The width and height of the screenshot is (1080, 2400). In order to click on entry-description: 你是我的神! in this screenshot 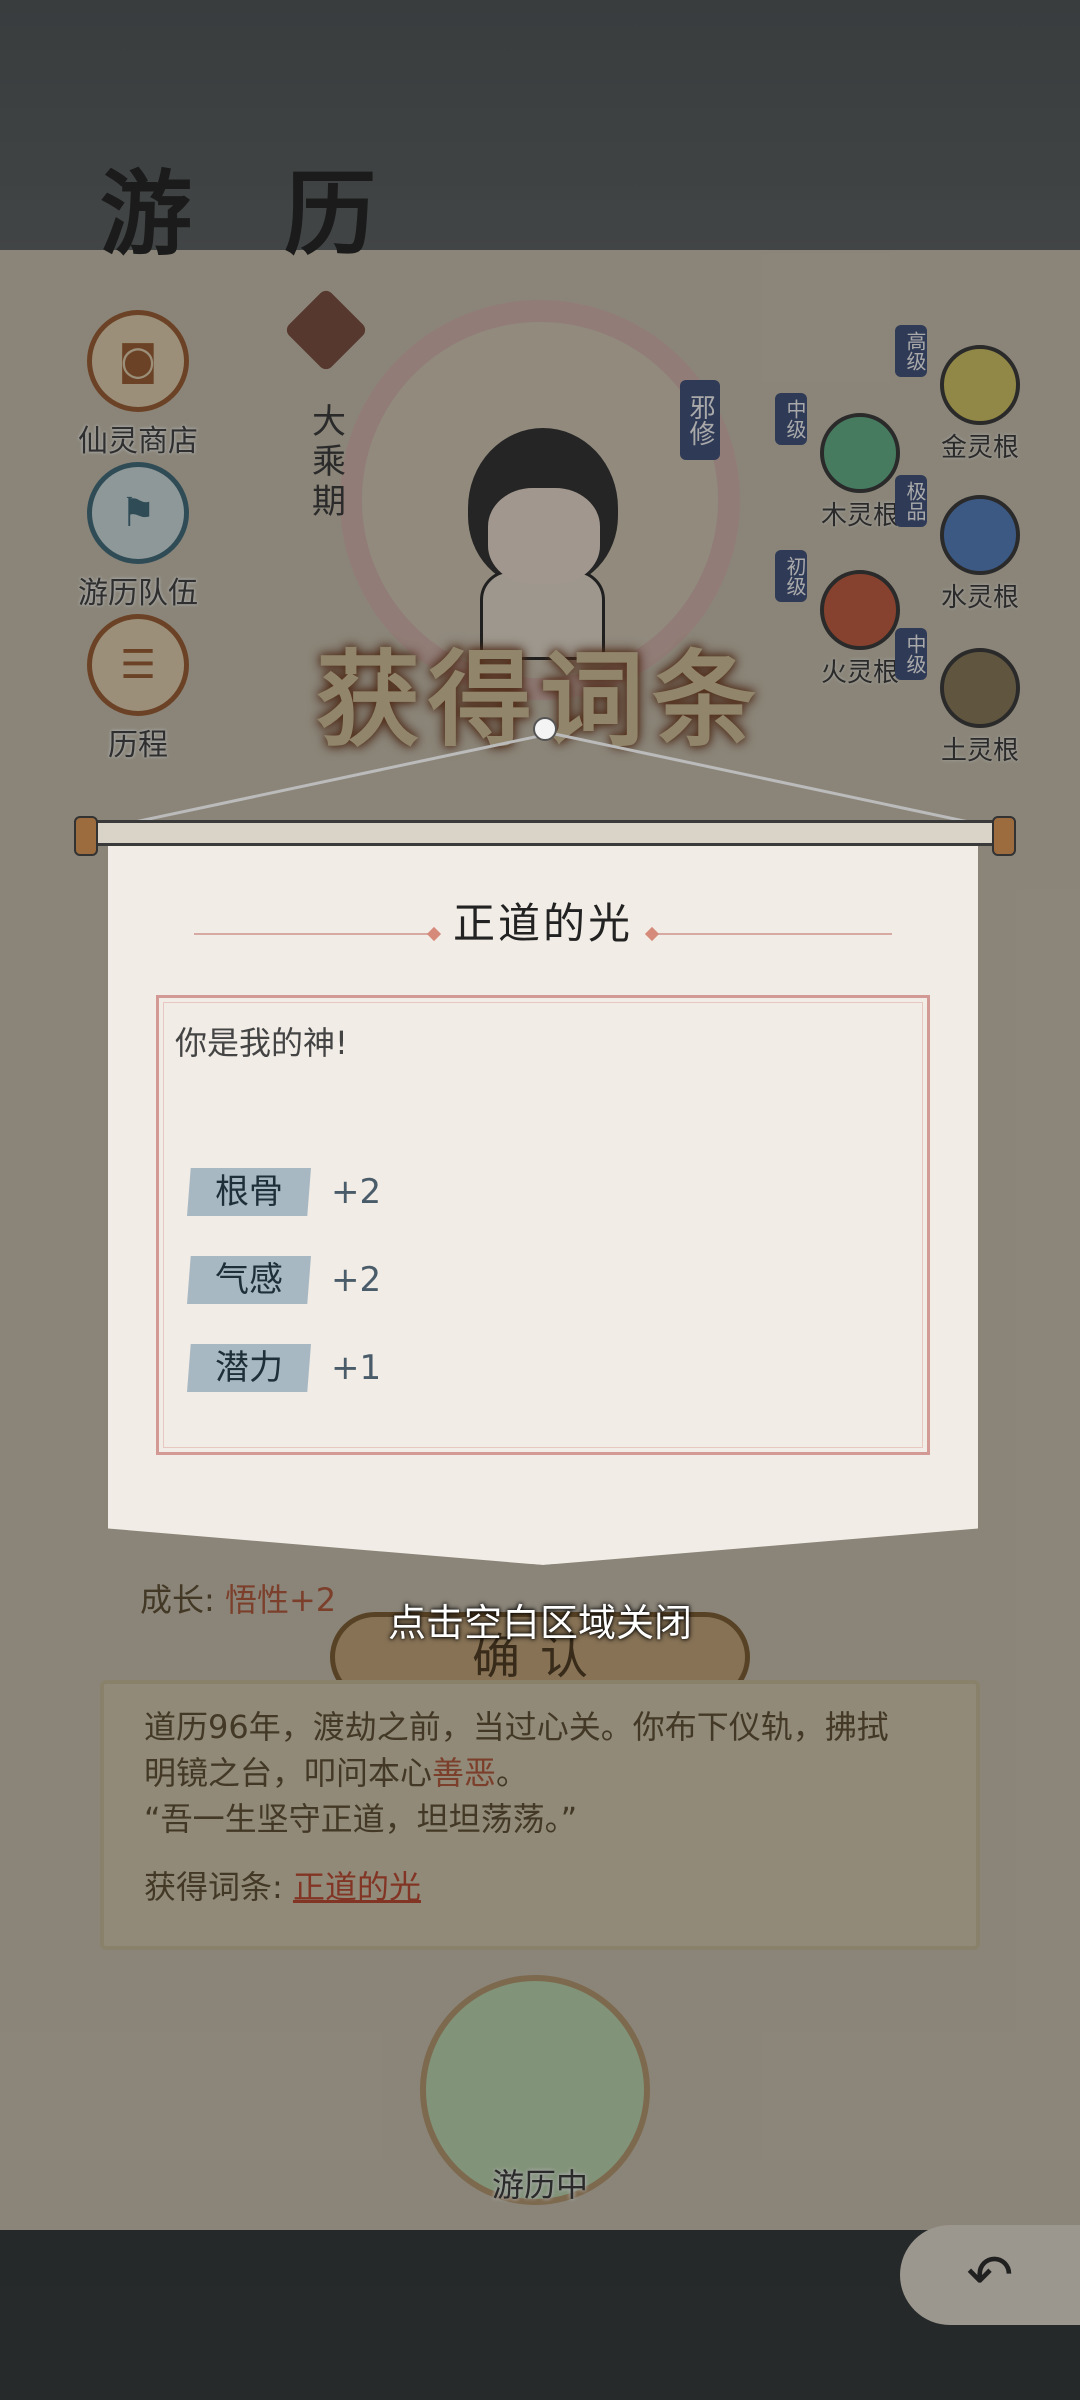, I will do `click(261, 1043)`.